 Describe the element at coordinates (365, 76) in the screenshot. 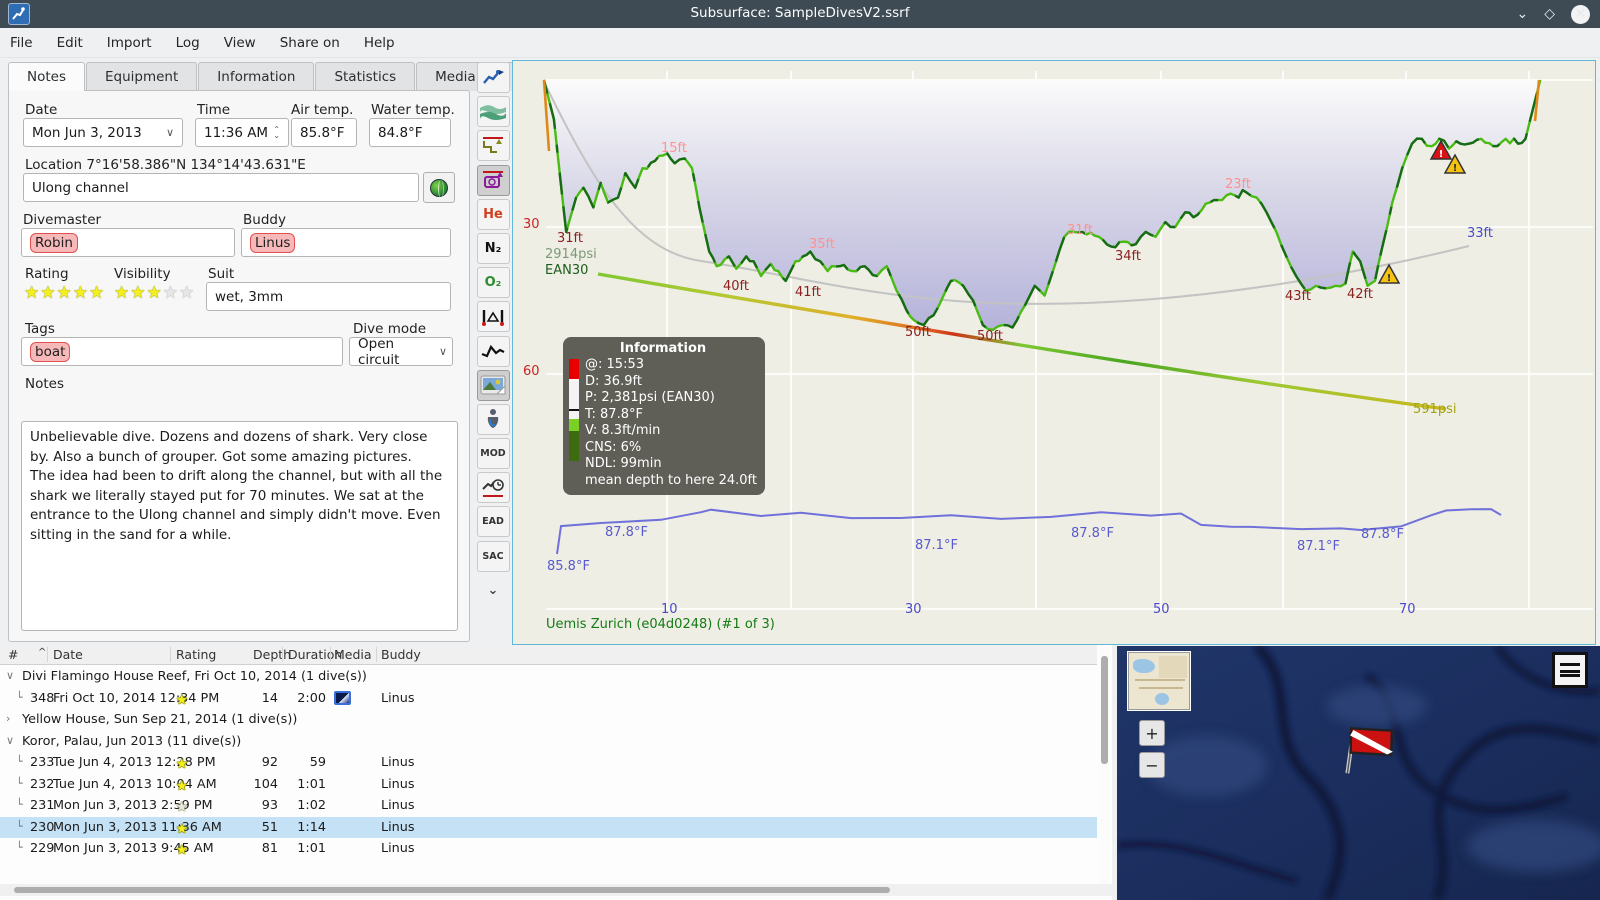

I see `tab-statistics: Statistics` at that location.